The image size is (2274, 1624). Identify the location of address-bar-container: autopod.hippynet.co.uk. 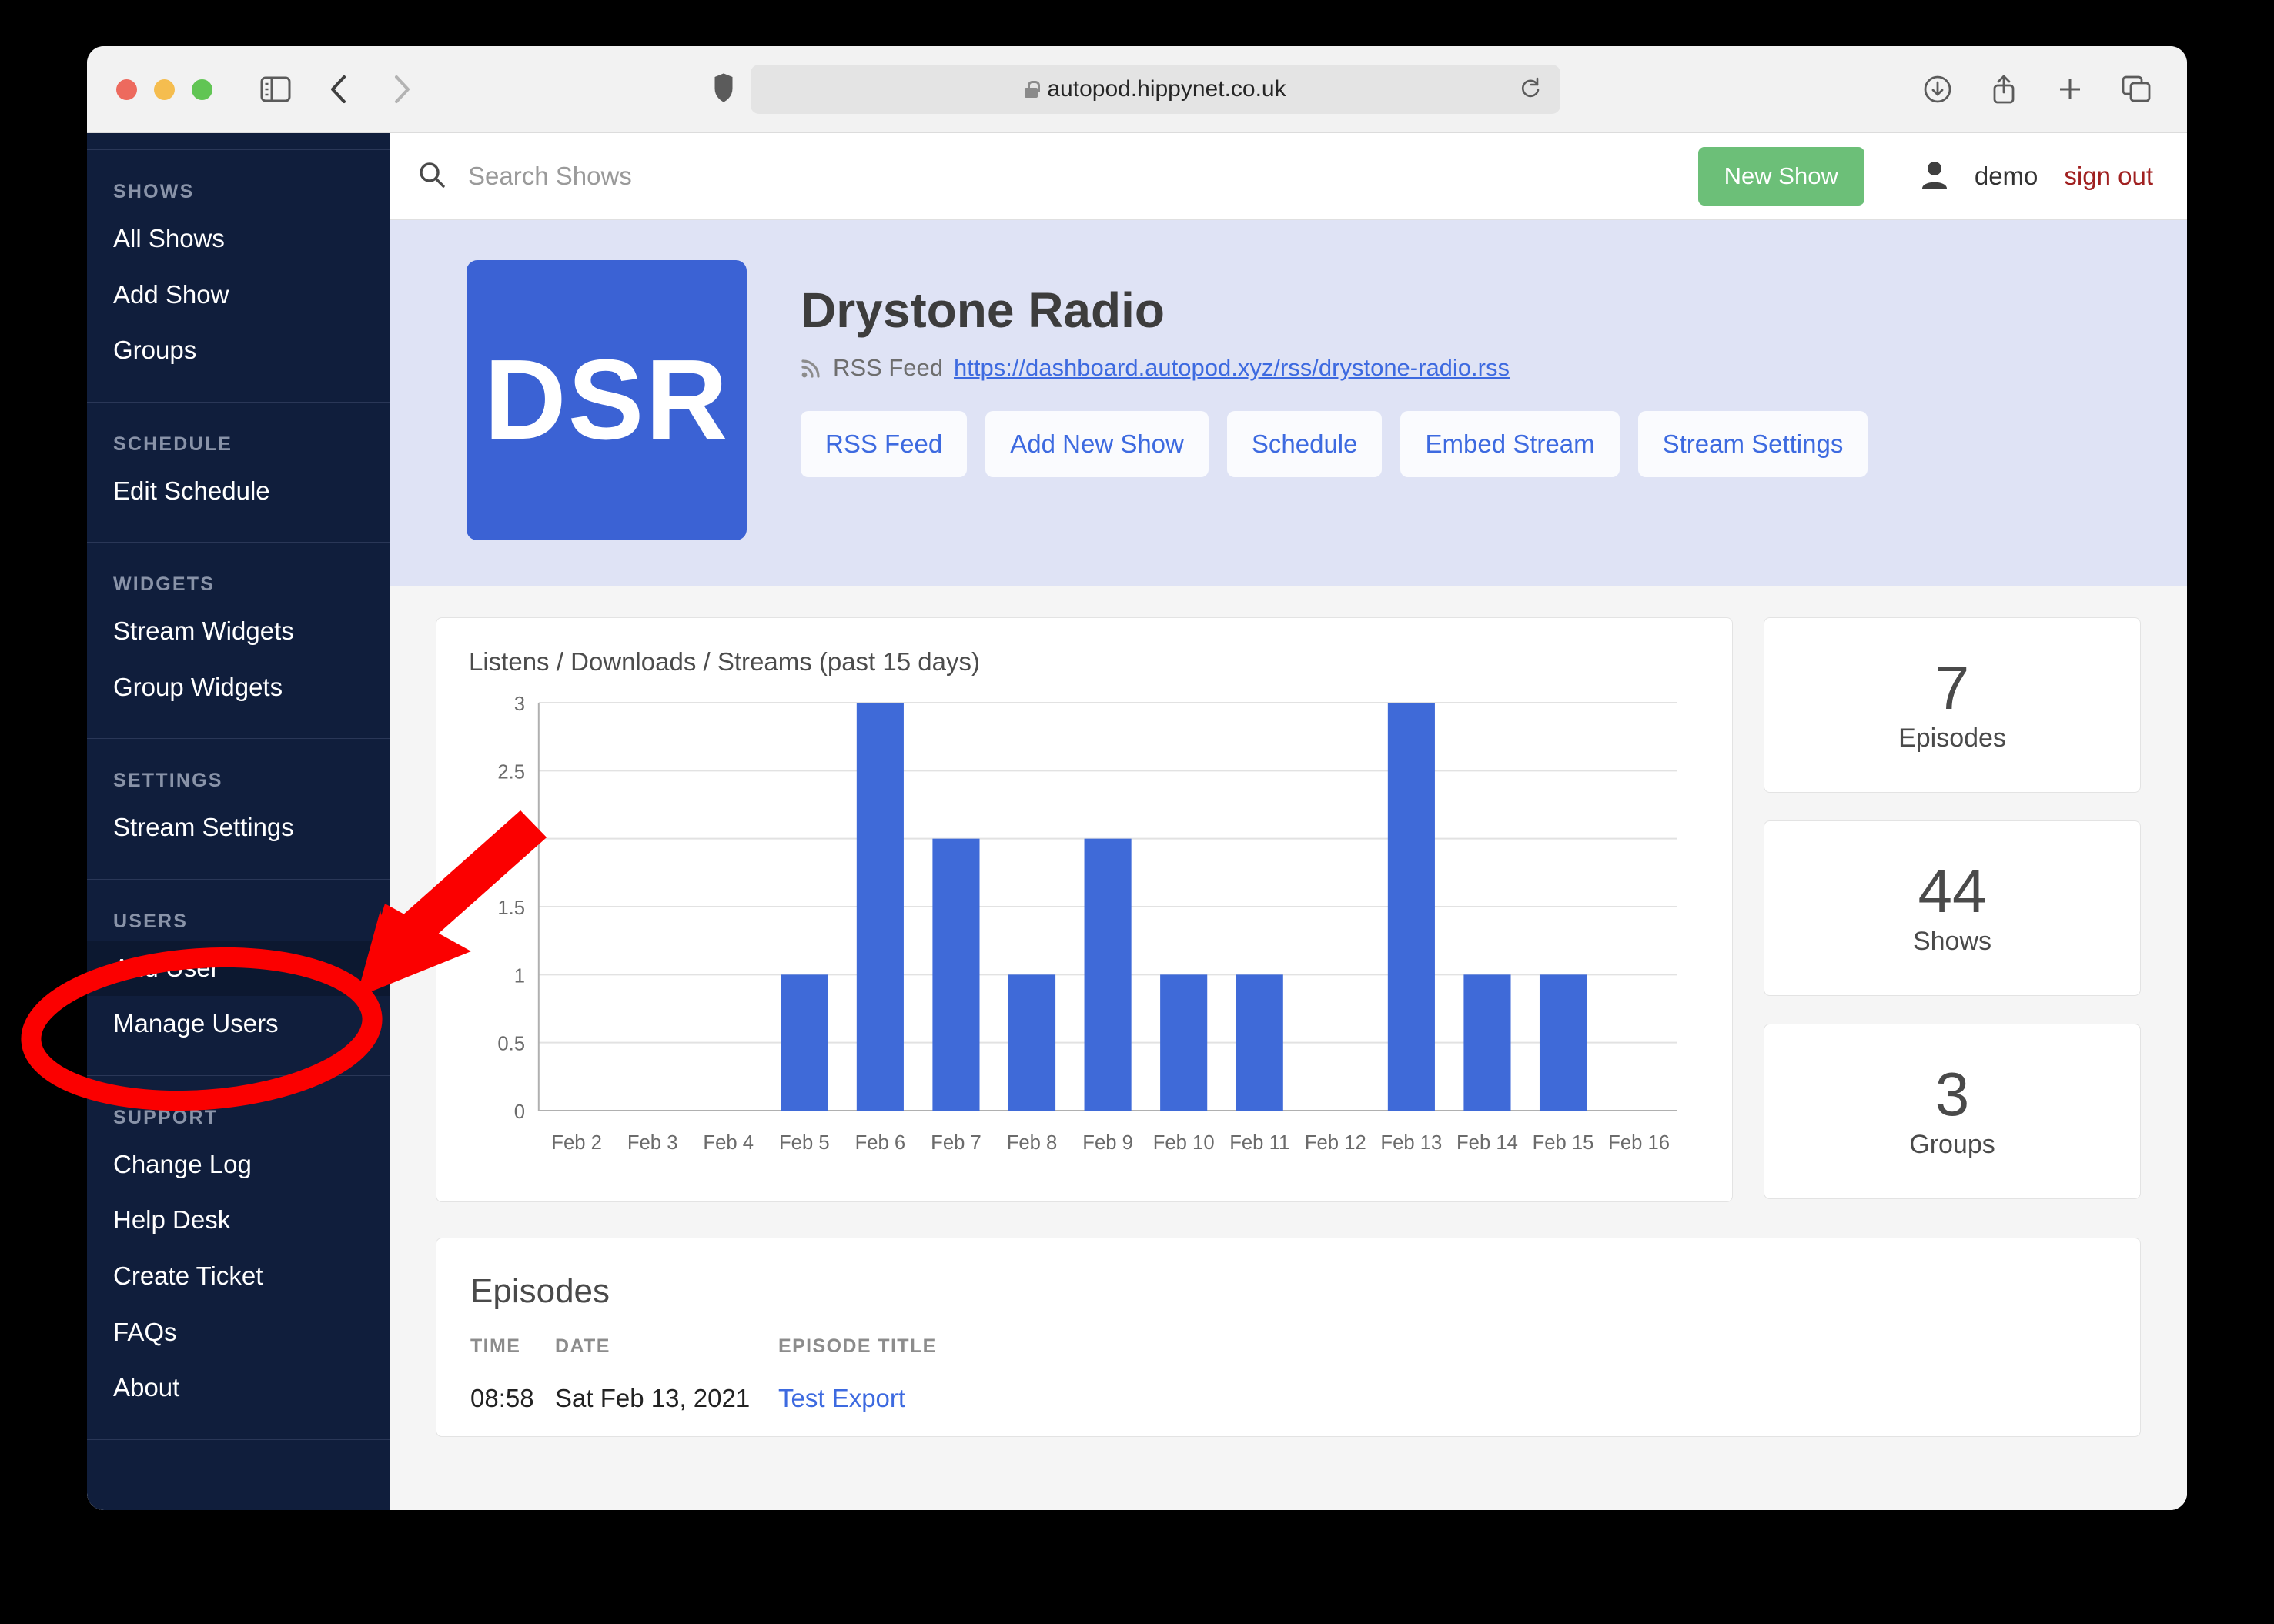
(1137, 89).